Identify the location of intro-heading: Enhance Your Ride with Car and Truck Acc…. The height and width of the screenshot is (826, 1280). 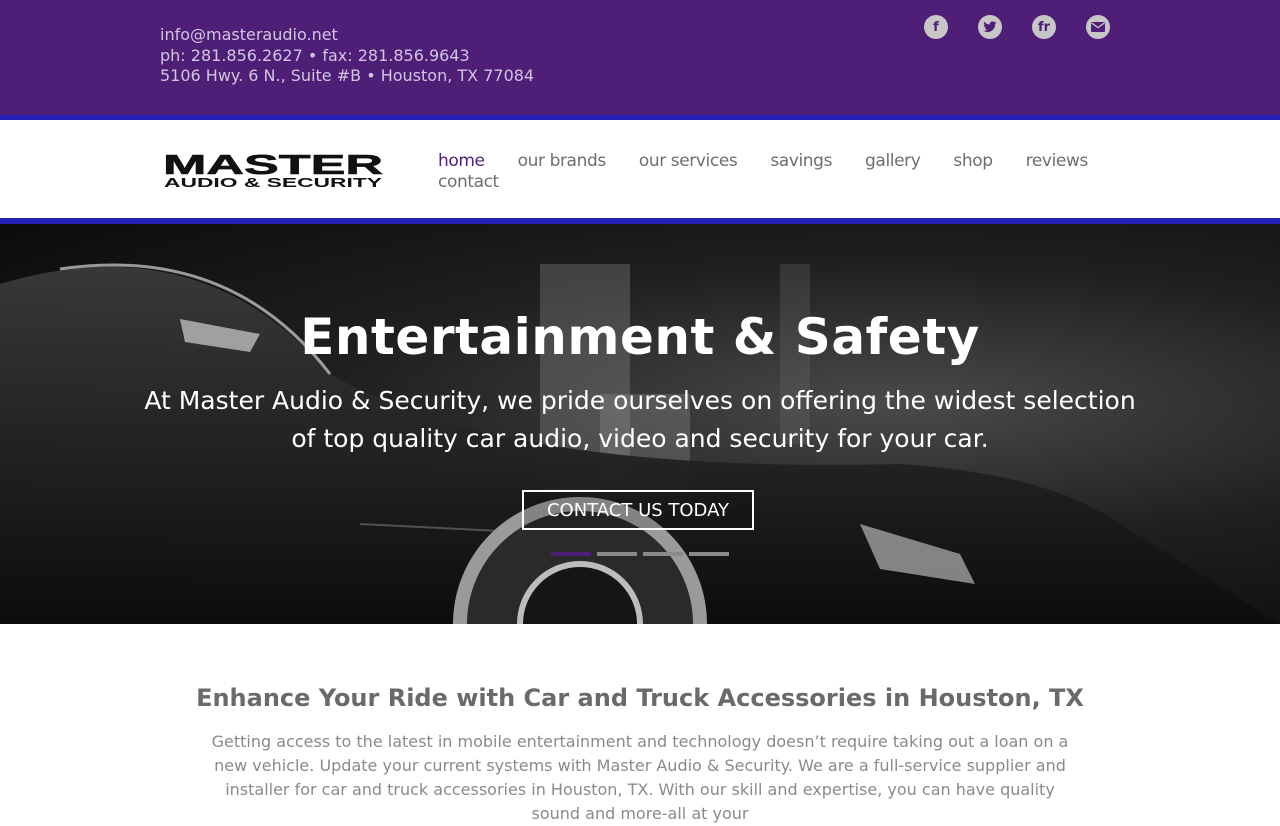
(640, 698).